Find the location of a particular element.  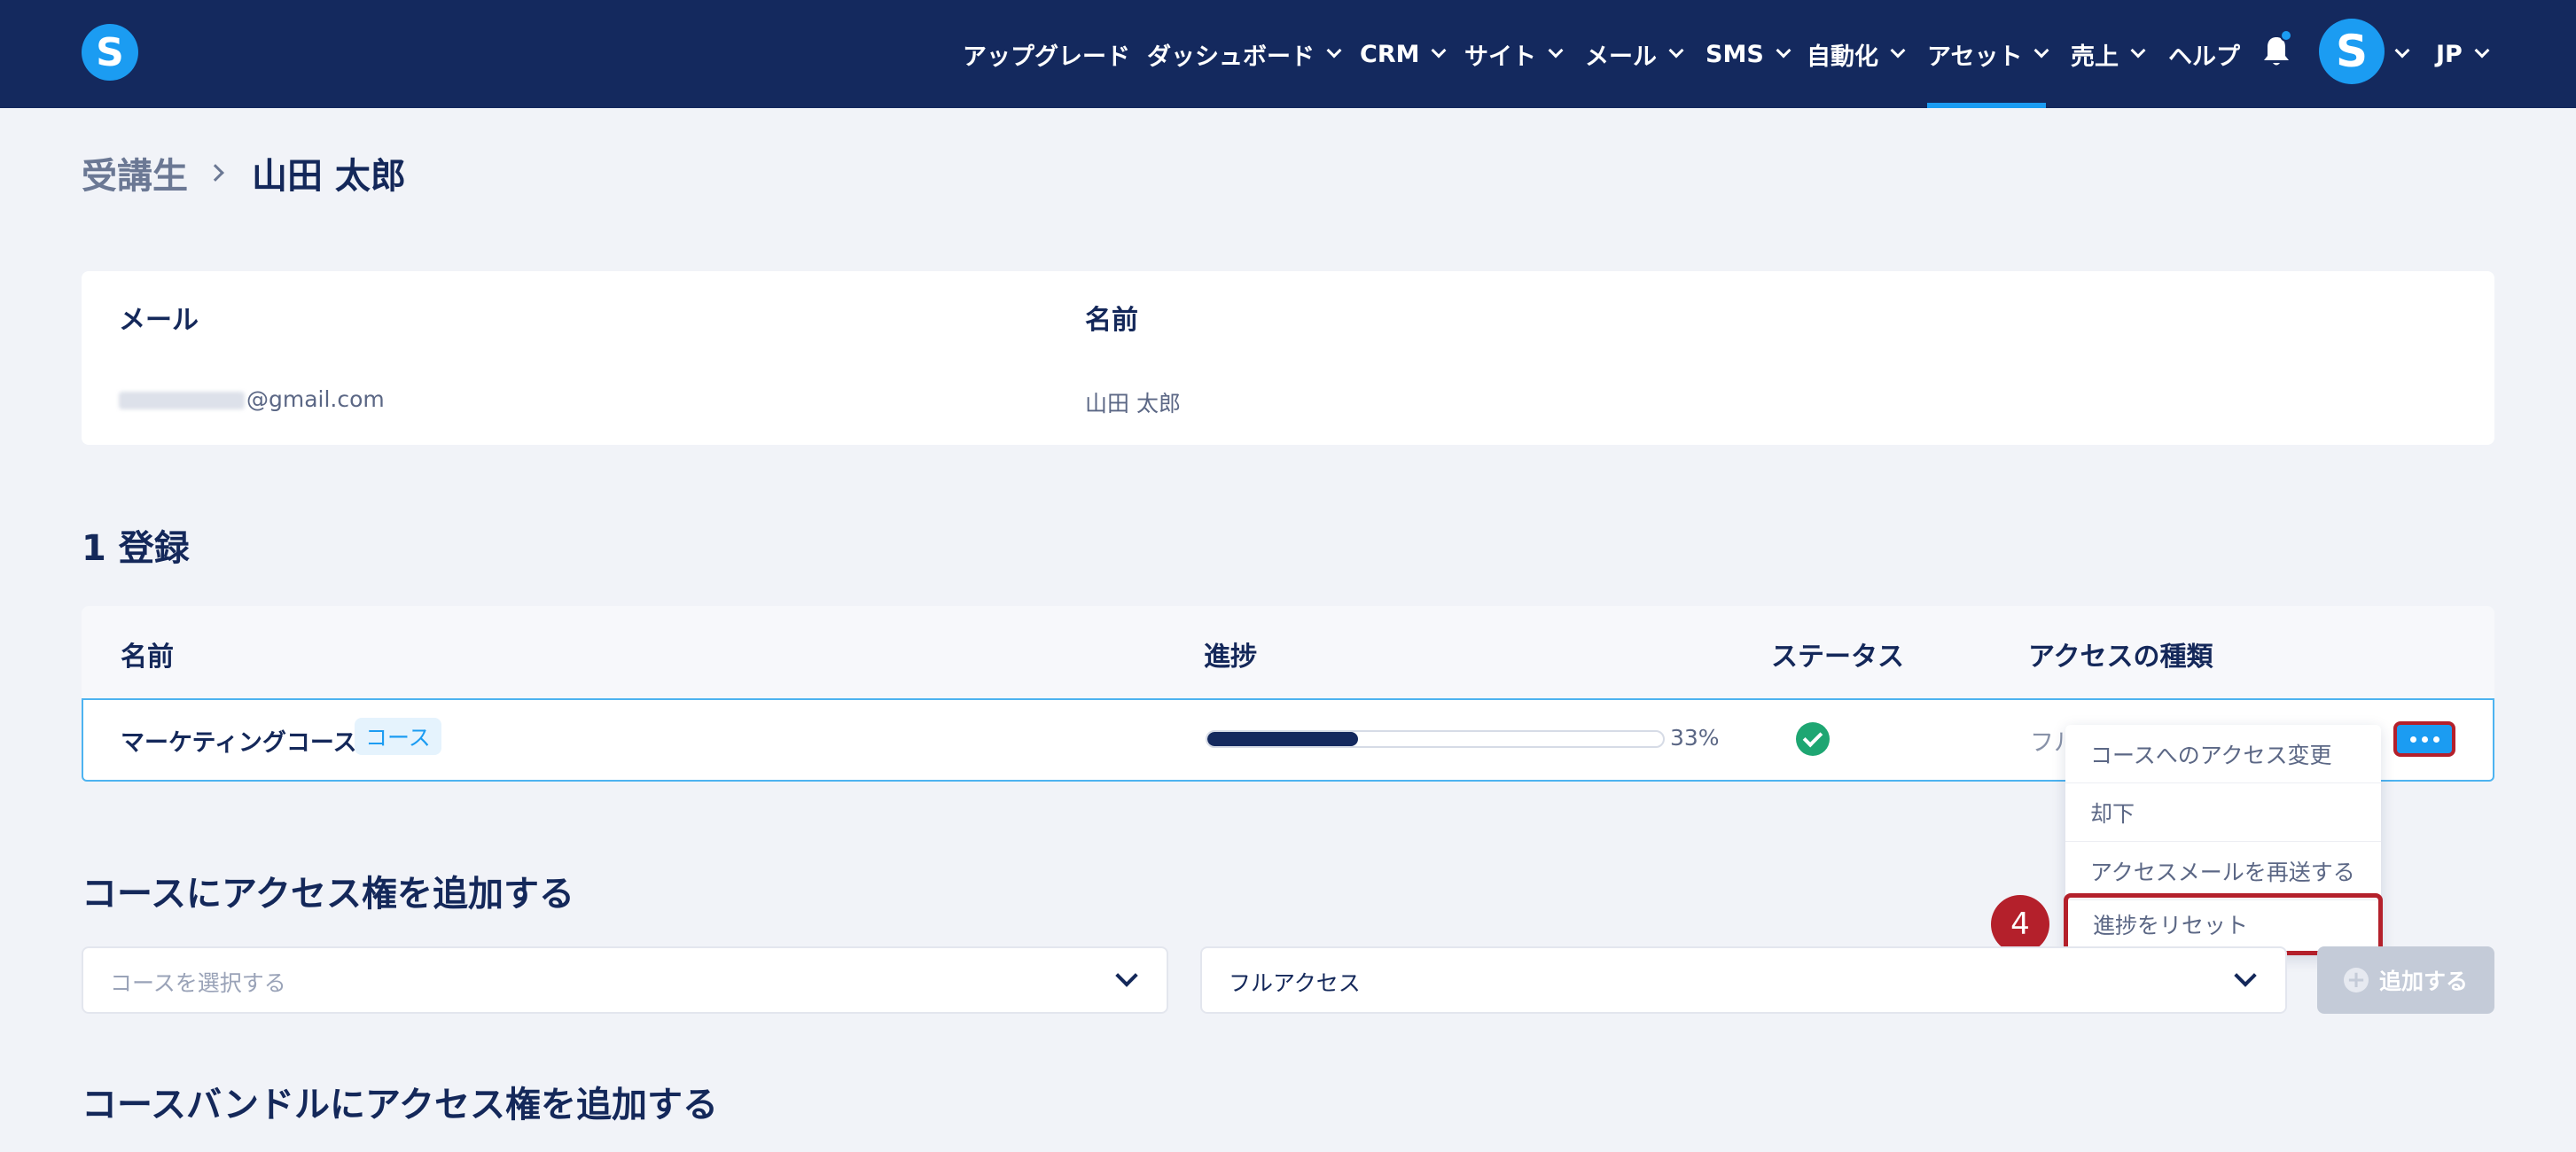

progress-percent: 33% is located at coordinates (1695, 738).